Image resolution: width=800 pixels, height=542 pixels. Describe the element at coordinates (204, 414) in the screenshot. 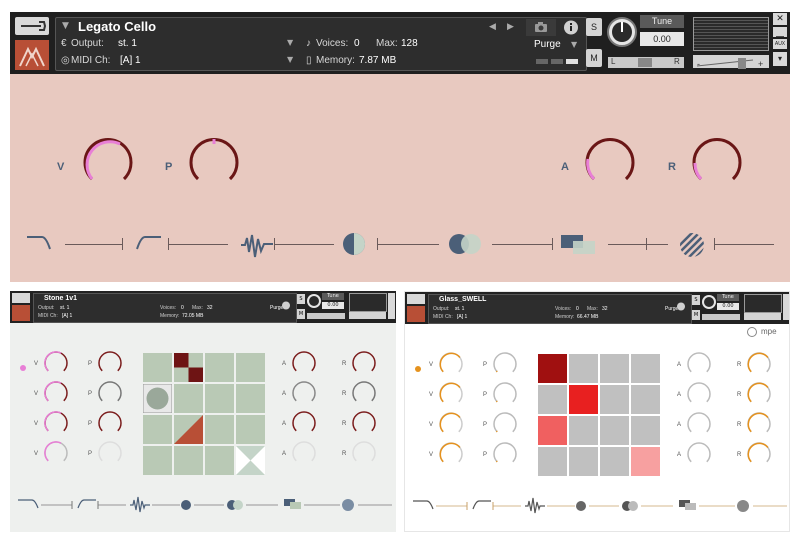

I see `stone-pad-grid` at that location.